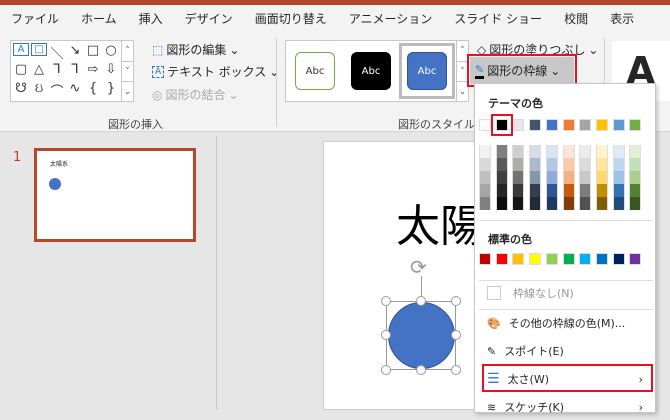 This screenshot has height=420, width=670. I want to click on arrow-shape-icon: ↘, so click(75, 50).